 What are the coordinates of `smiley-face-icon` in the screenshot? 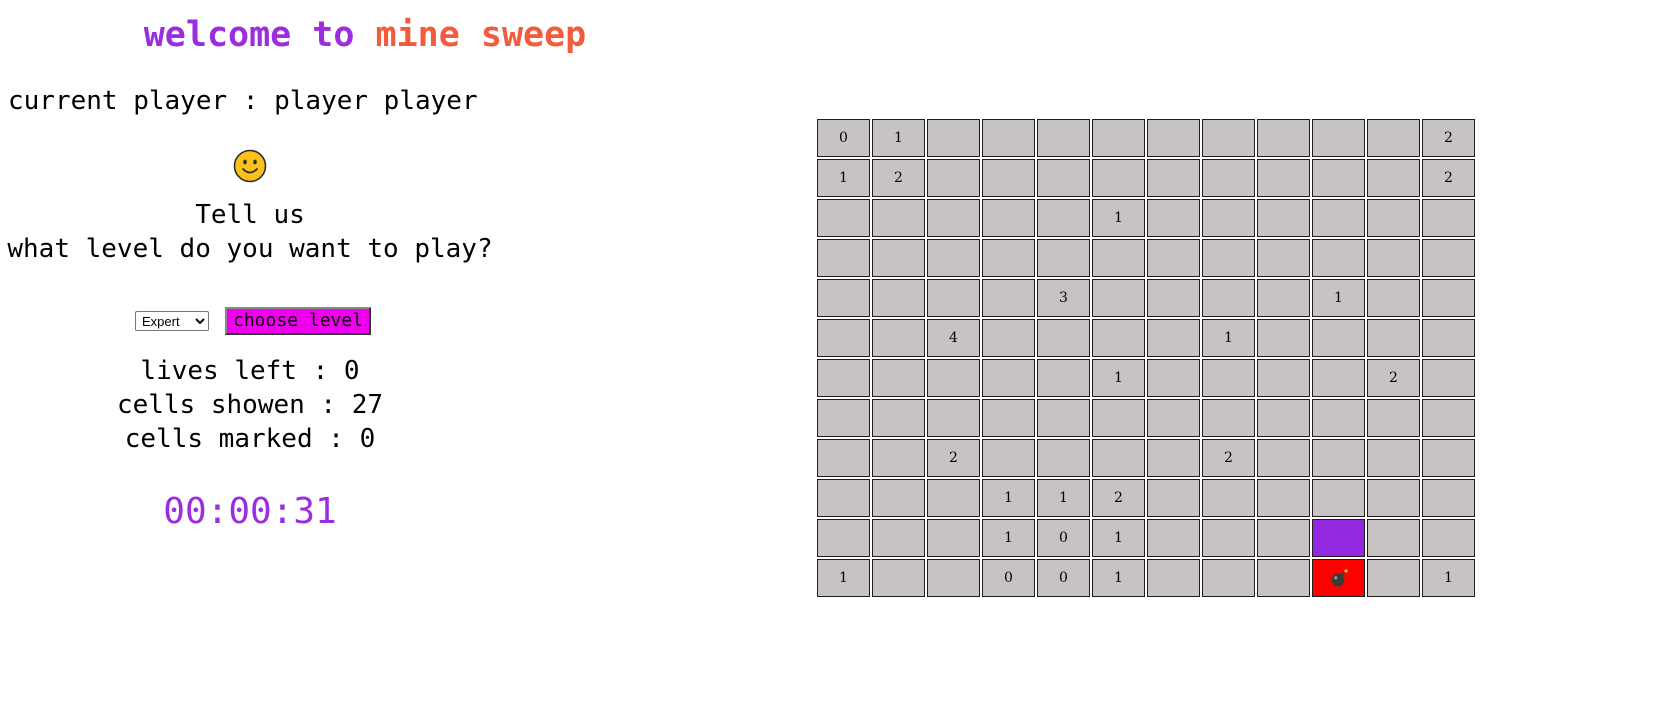 It's located at (250, 166).